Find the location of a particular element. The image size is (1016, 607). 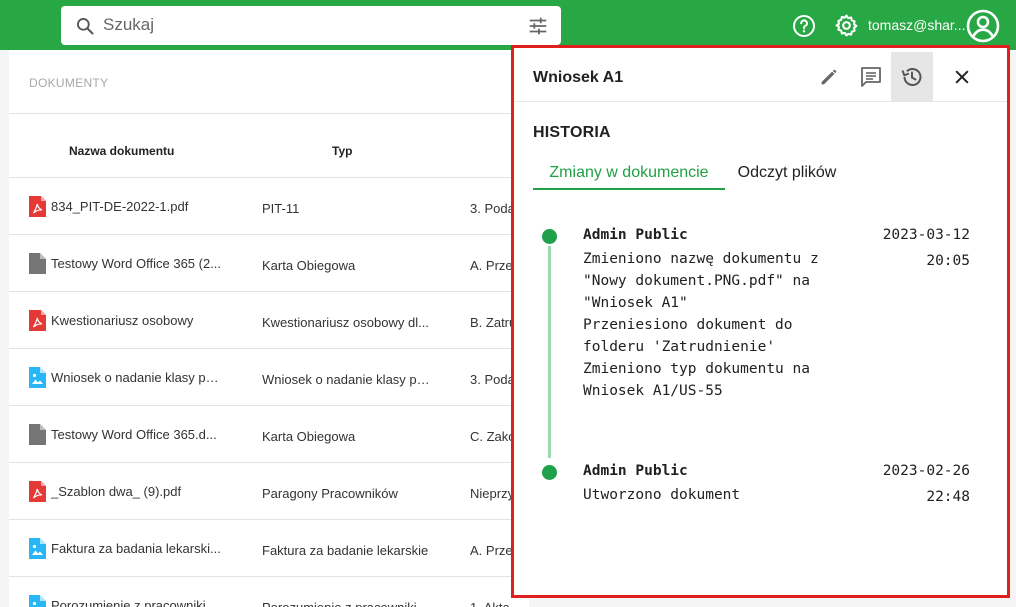

history-entry-date: 2023-03-12 is located at coordinates (926, 235).